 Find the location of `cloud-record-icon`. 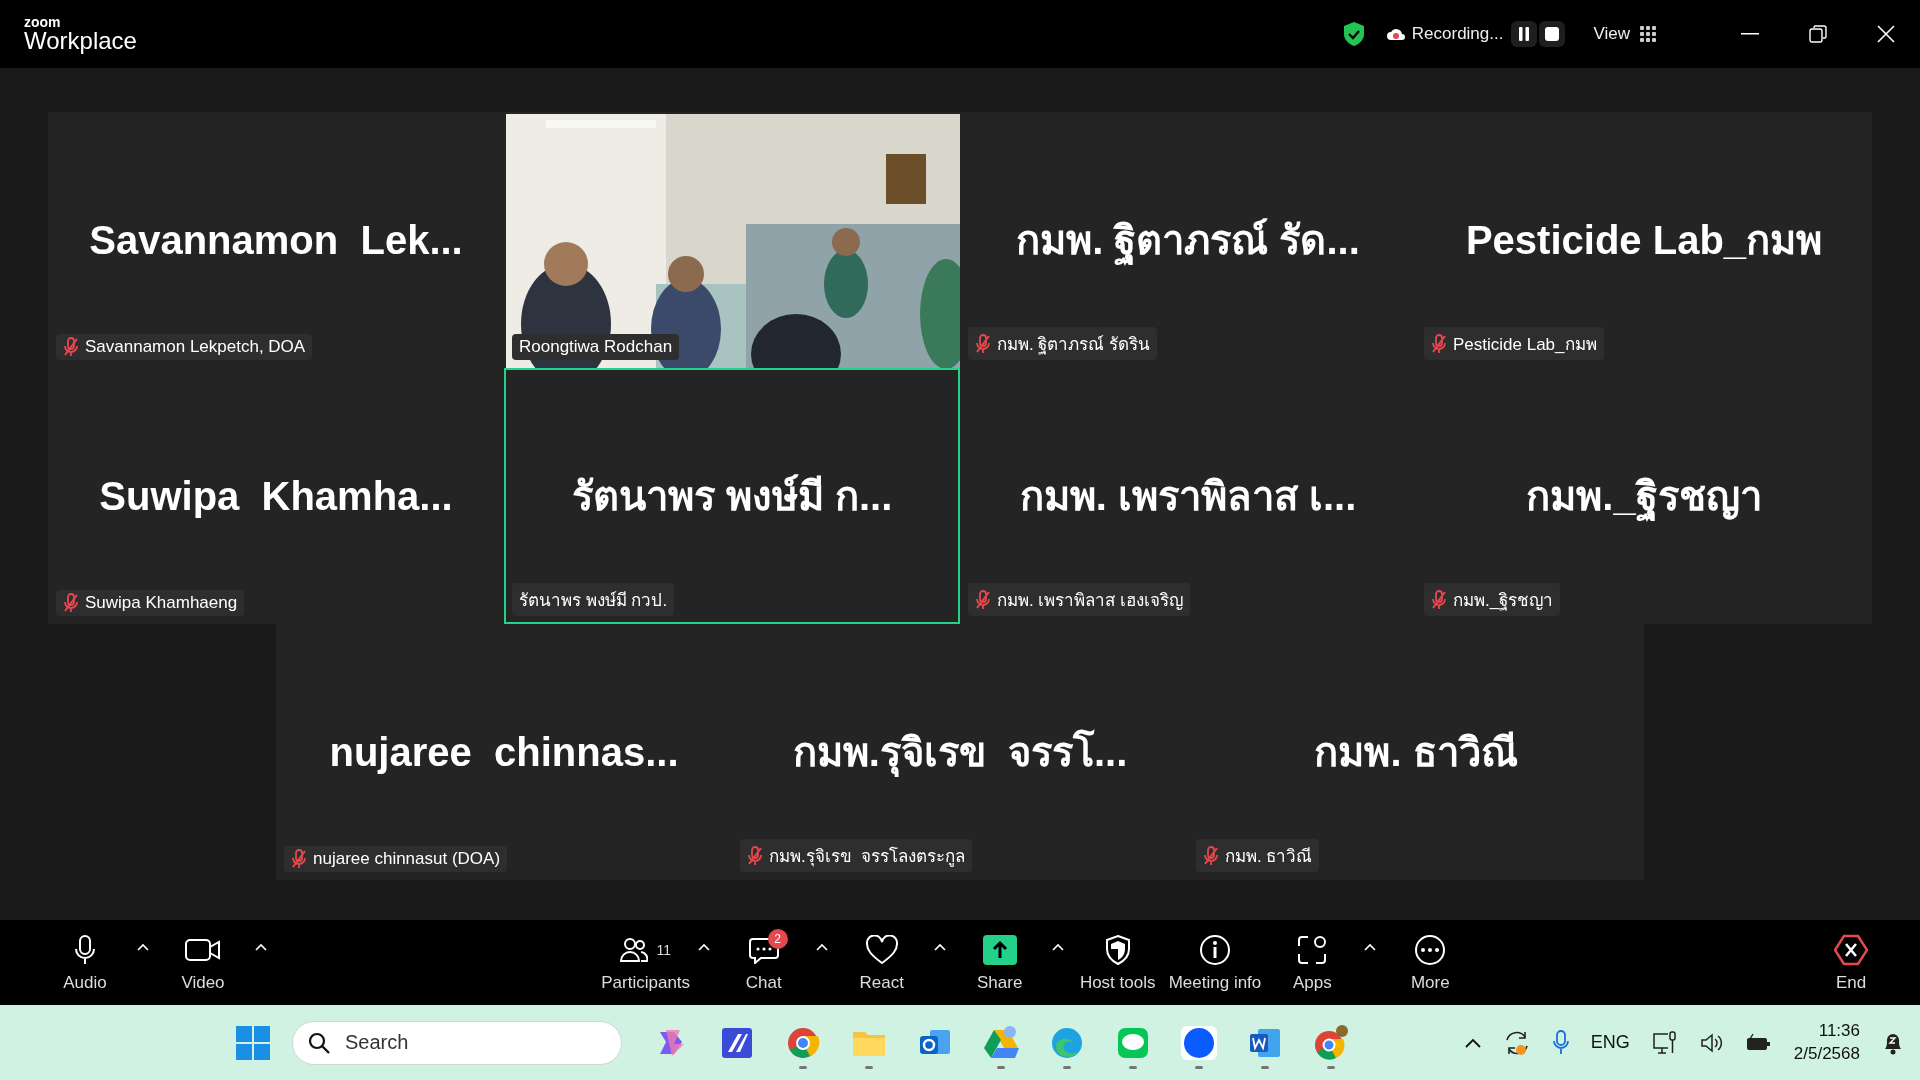

cloud-record-icon is located at coordinates (1395, 34).